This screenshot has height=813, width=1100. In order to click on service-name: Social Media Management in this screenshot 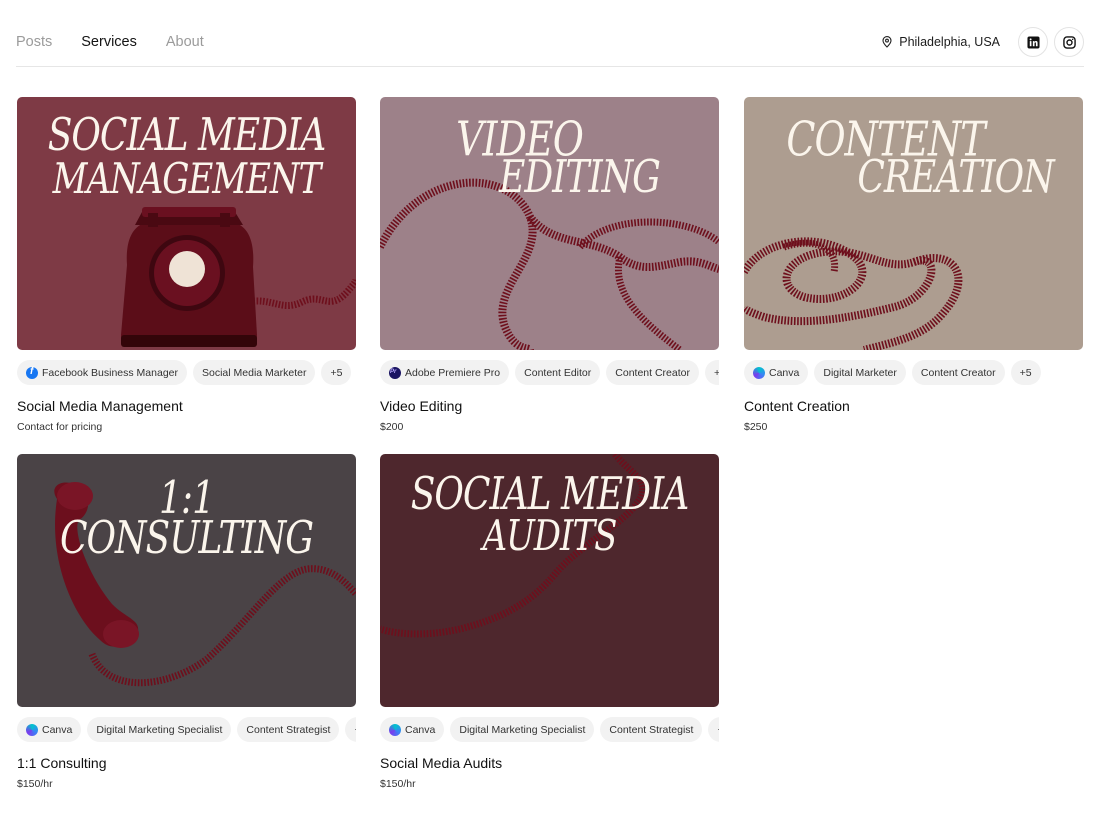, I will do `click(100, 406)`.